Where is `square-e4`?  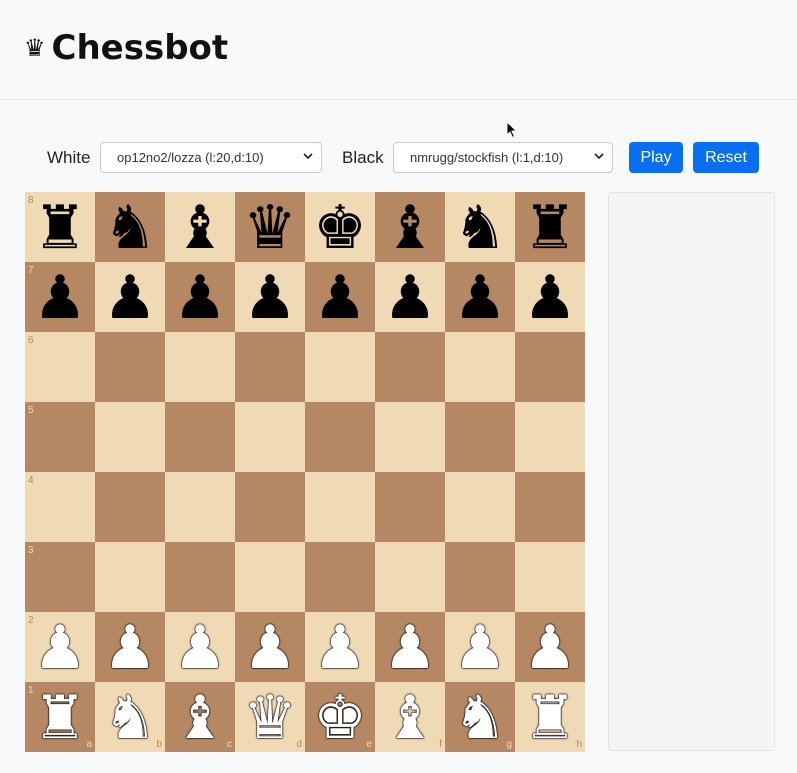
square-e4 is located at coordinates (340, 507).